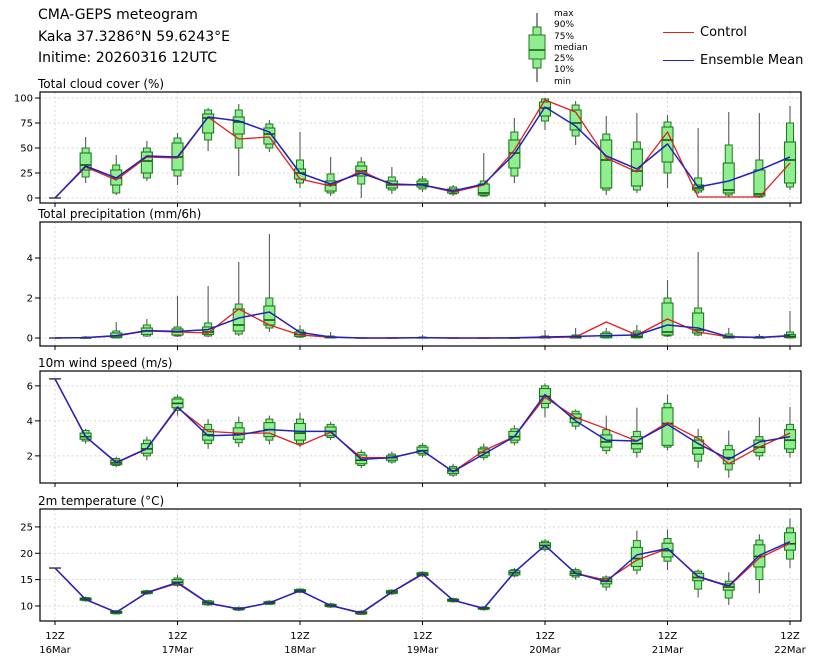 The width and height of the screenshot is (819, 667). I want to click on panel-title: Total precipitation (mm/6h), so click(119, 214).